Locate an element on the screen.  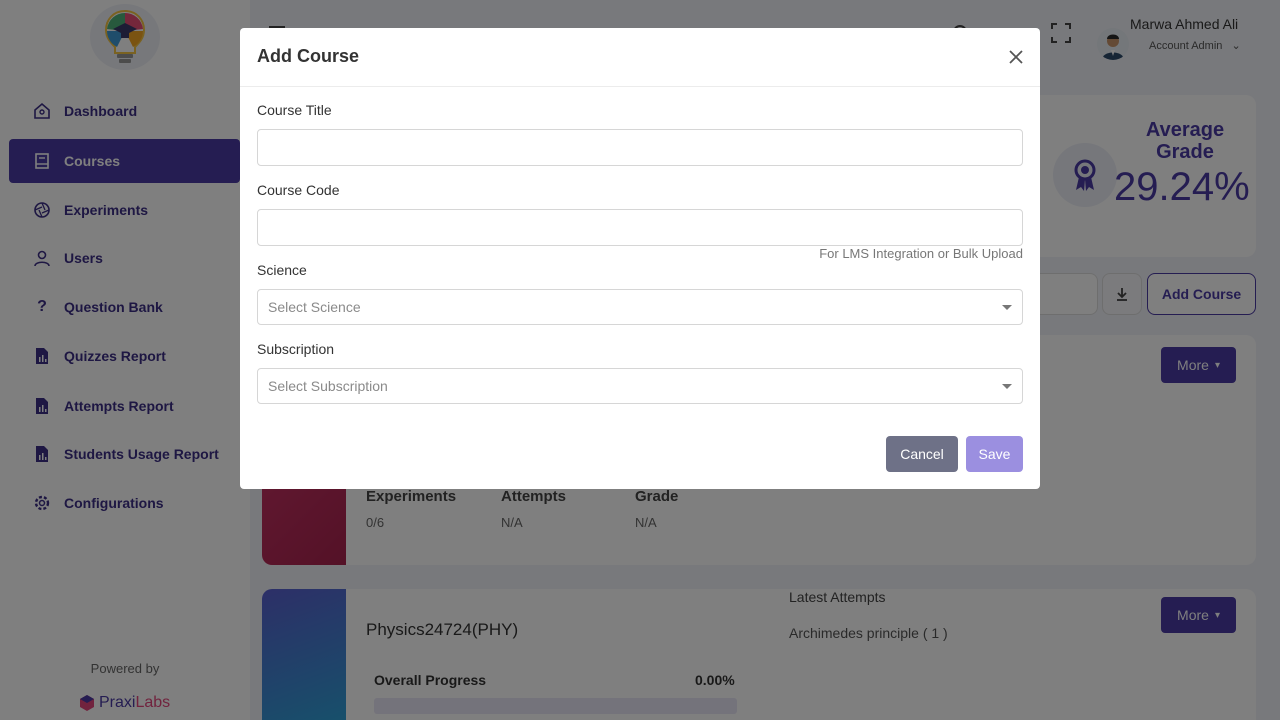
save-button: Save is located at coordinates (994, 454).